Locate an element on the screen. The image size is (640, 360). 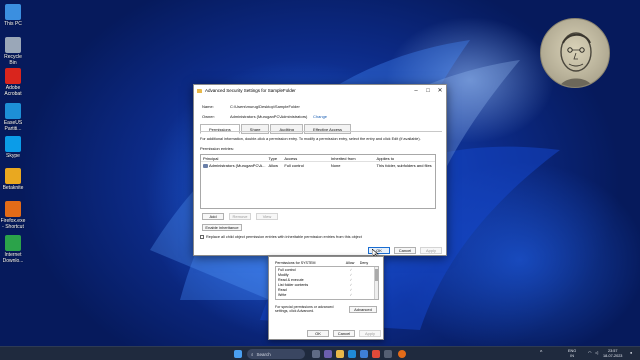
owner-label: Owner: is located at coordinates (208, 116).